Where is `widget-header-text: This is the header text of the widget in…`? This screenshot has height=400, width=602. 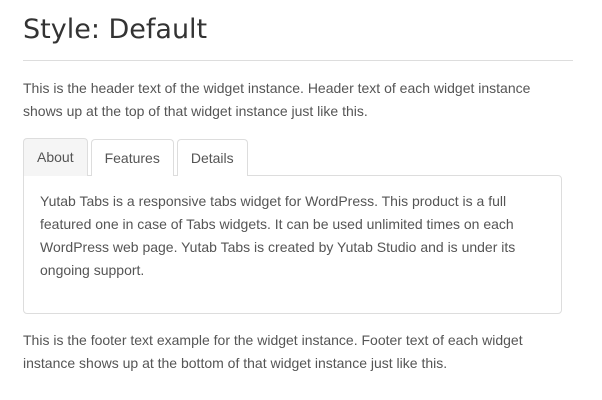 widget-header-text: This is the header text of the widget in… is located at coordinates (277, 99).